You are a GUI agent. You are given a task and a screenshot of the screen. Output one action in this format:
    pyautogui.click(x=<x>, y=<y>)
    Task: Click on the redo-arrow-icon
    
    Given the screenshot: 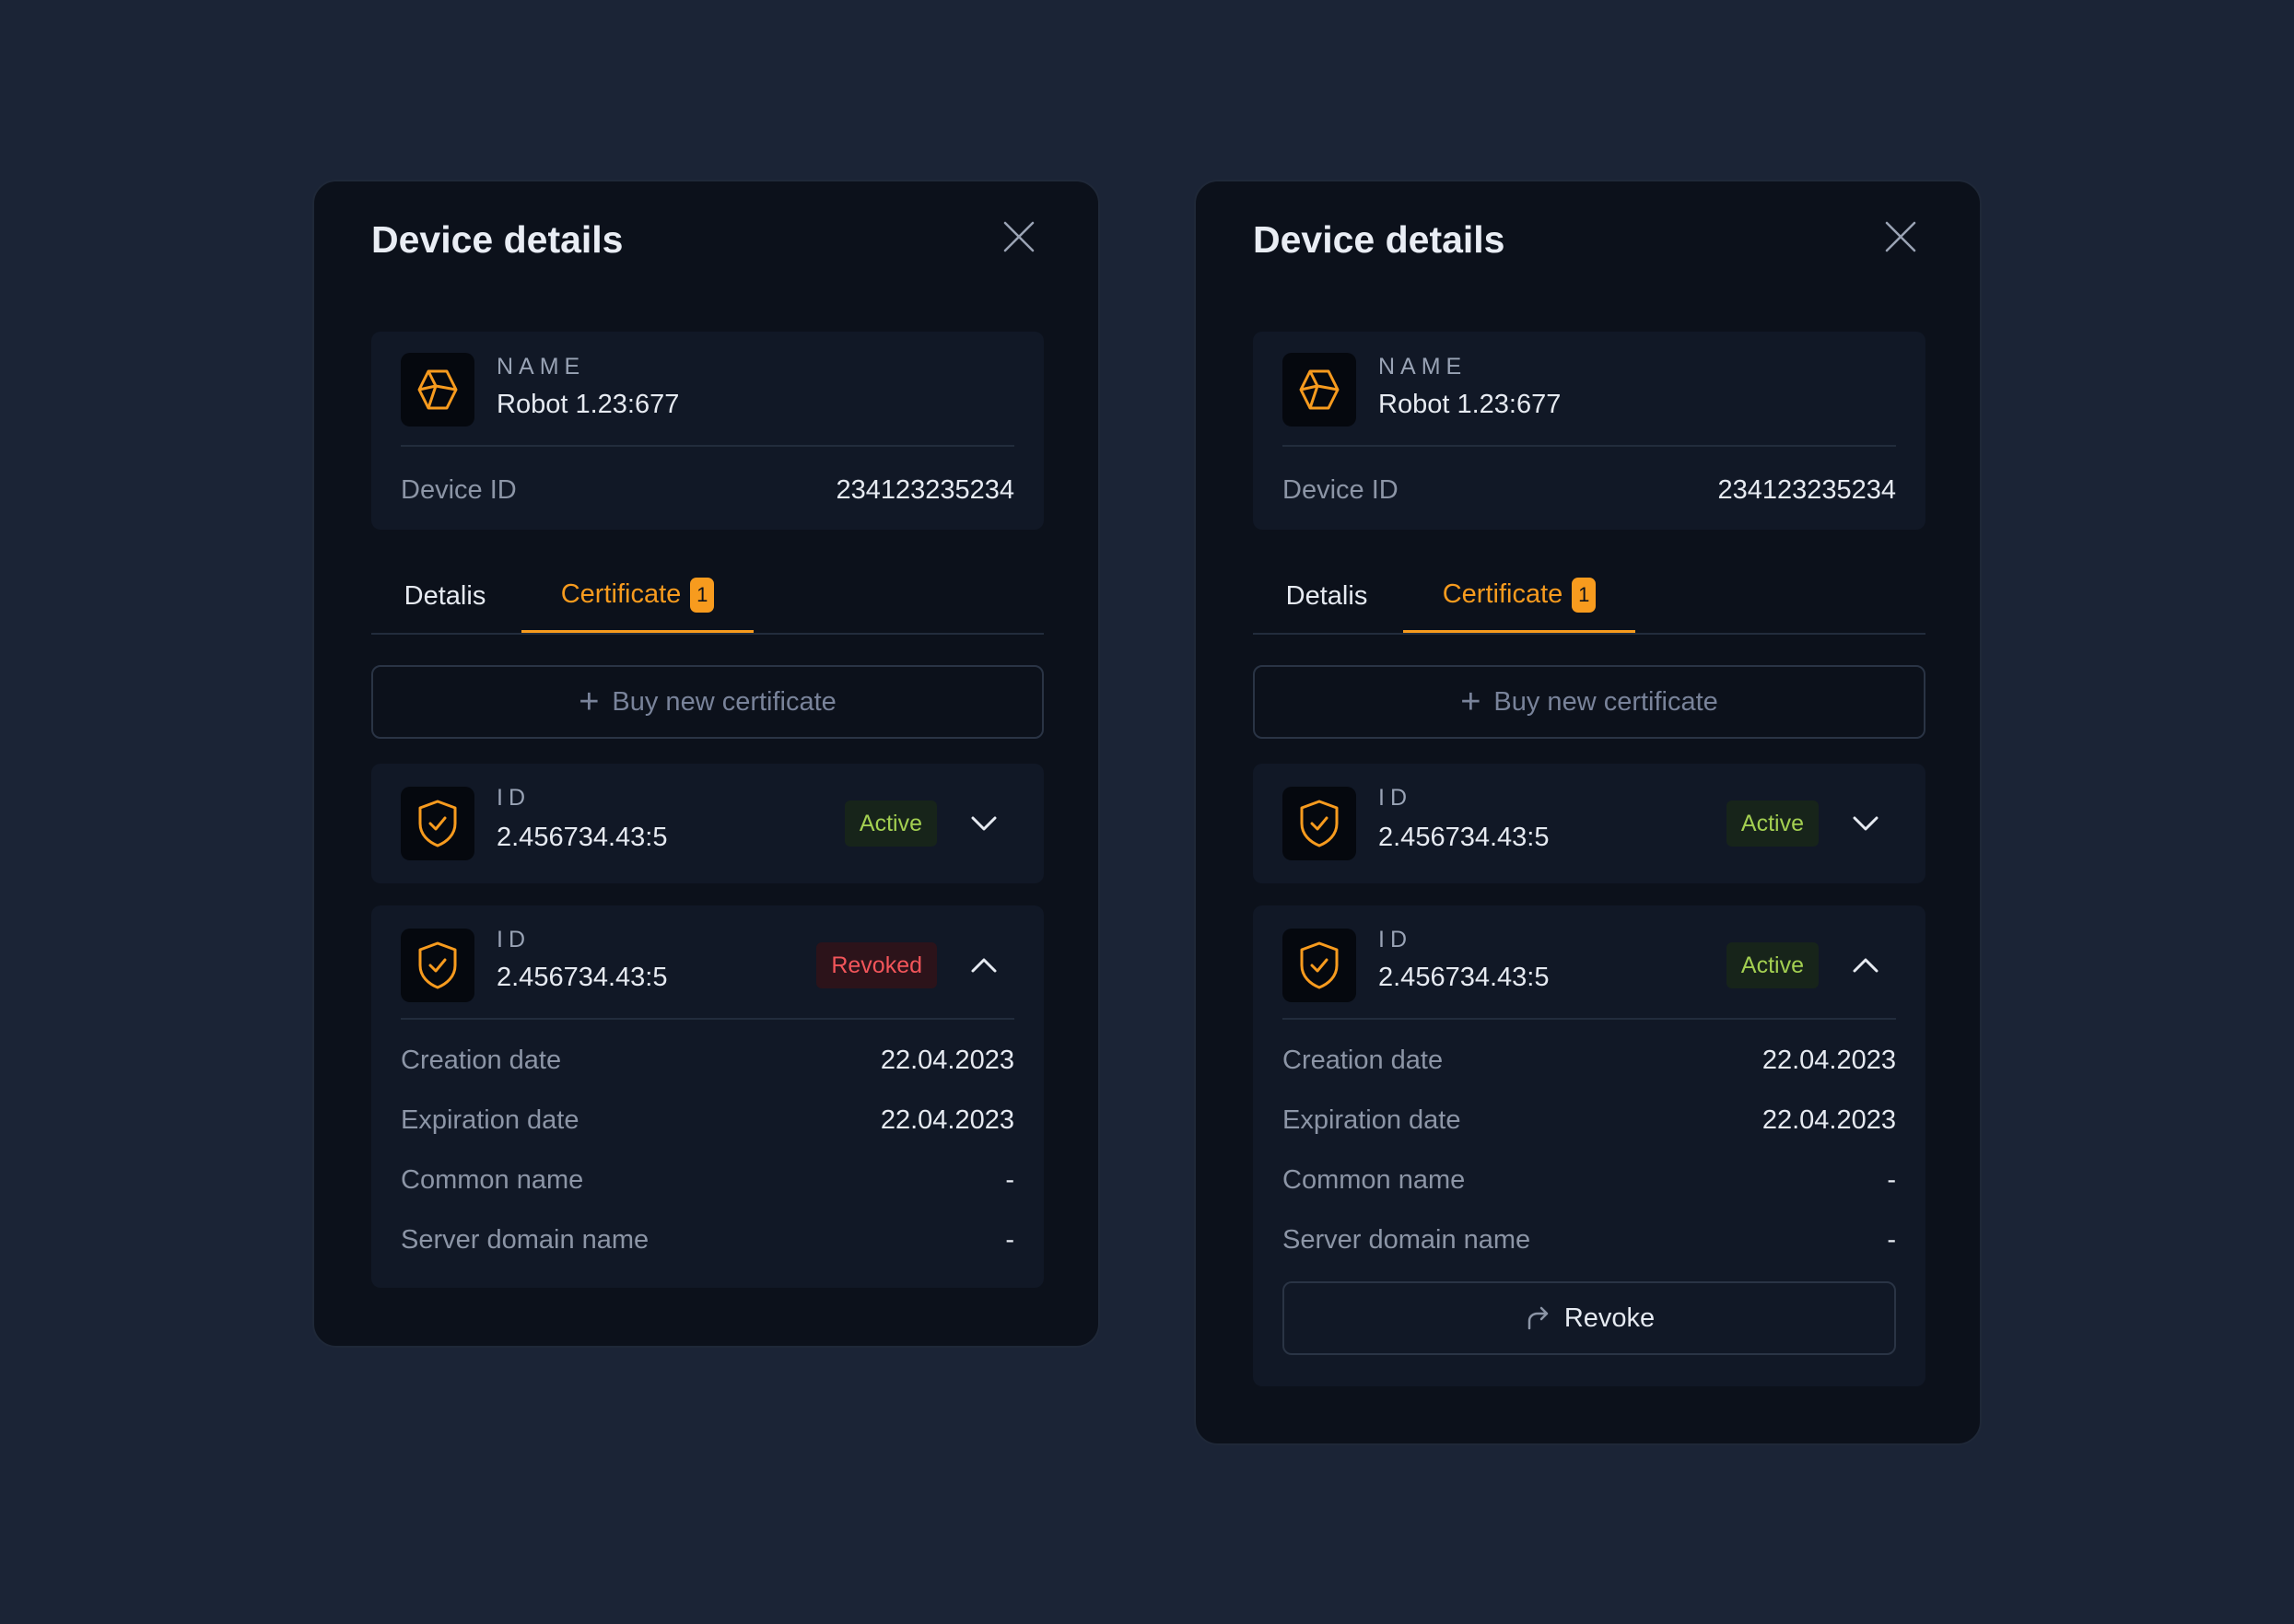 What is the action you would take?
    pyautogui.click(x=1538, y=1318)
    